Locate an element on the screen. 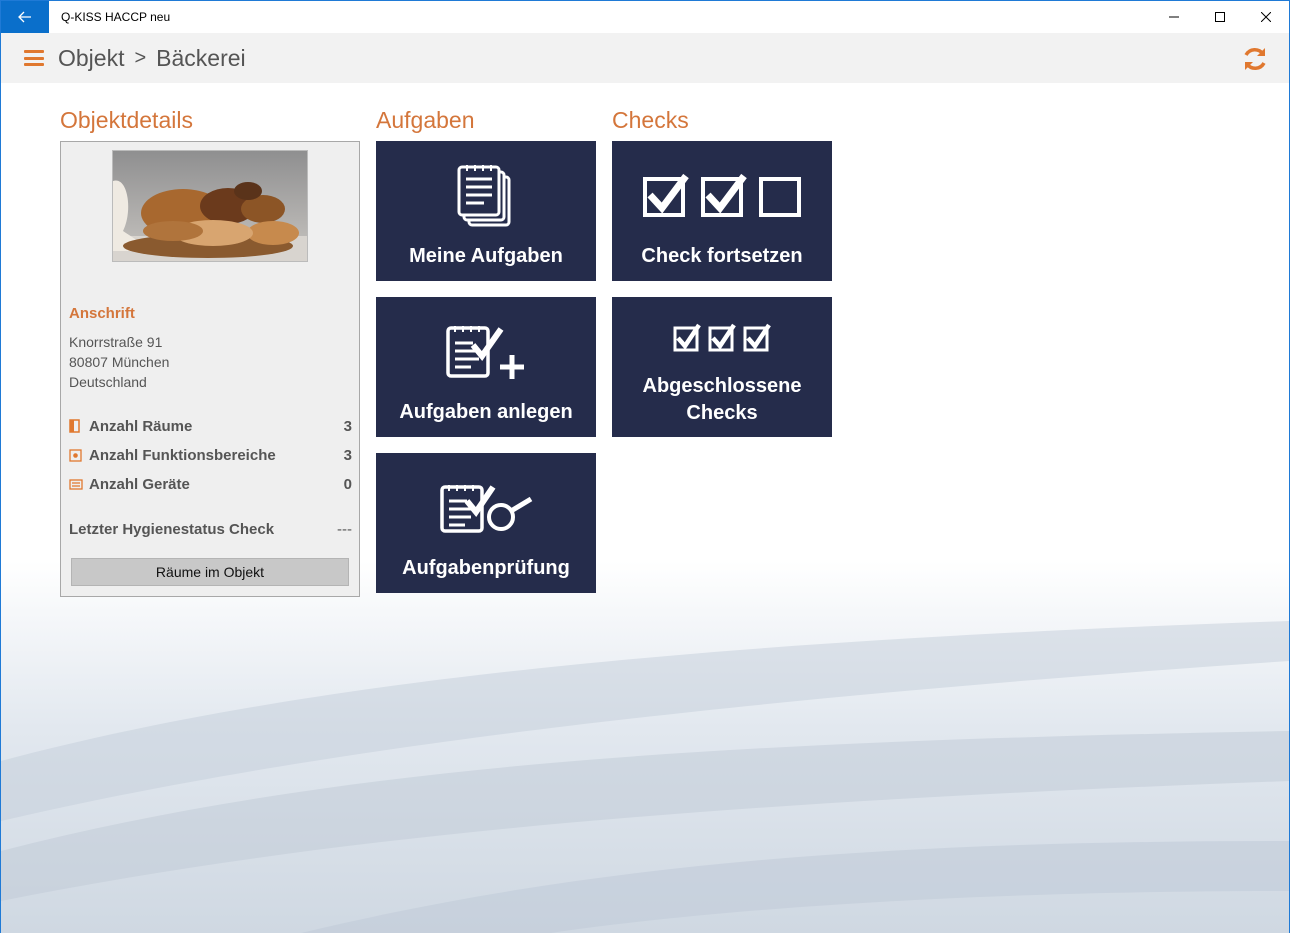  checkboxes-icon is located at coordinates (722, 195).